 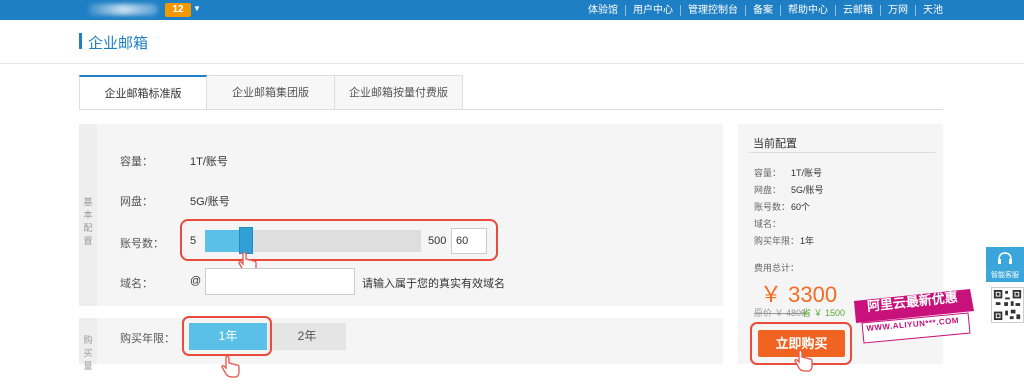 What do you see at coordinates (768, 173) in the screenshot?
I see `summary-capacity-label: 容量：` at bounding box center [768, 173].